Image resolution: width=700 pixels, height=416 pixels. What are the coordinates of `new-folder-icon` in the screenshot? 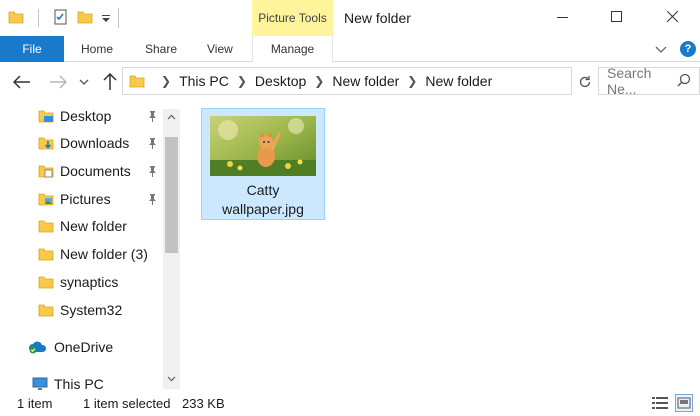 It's located at (85, 18).